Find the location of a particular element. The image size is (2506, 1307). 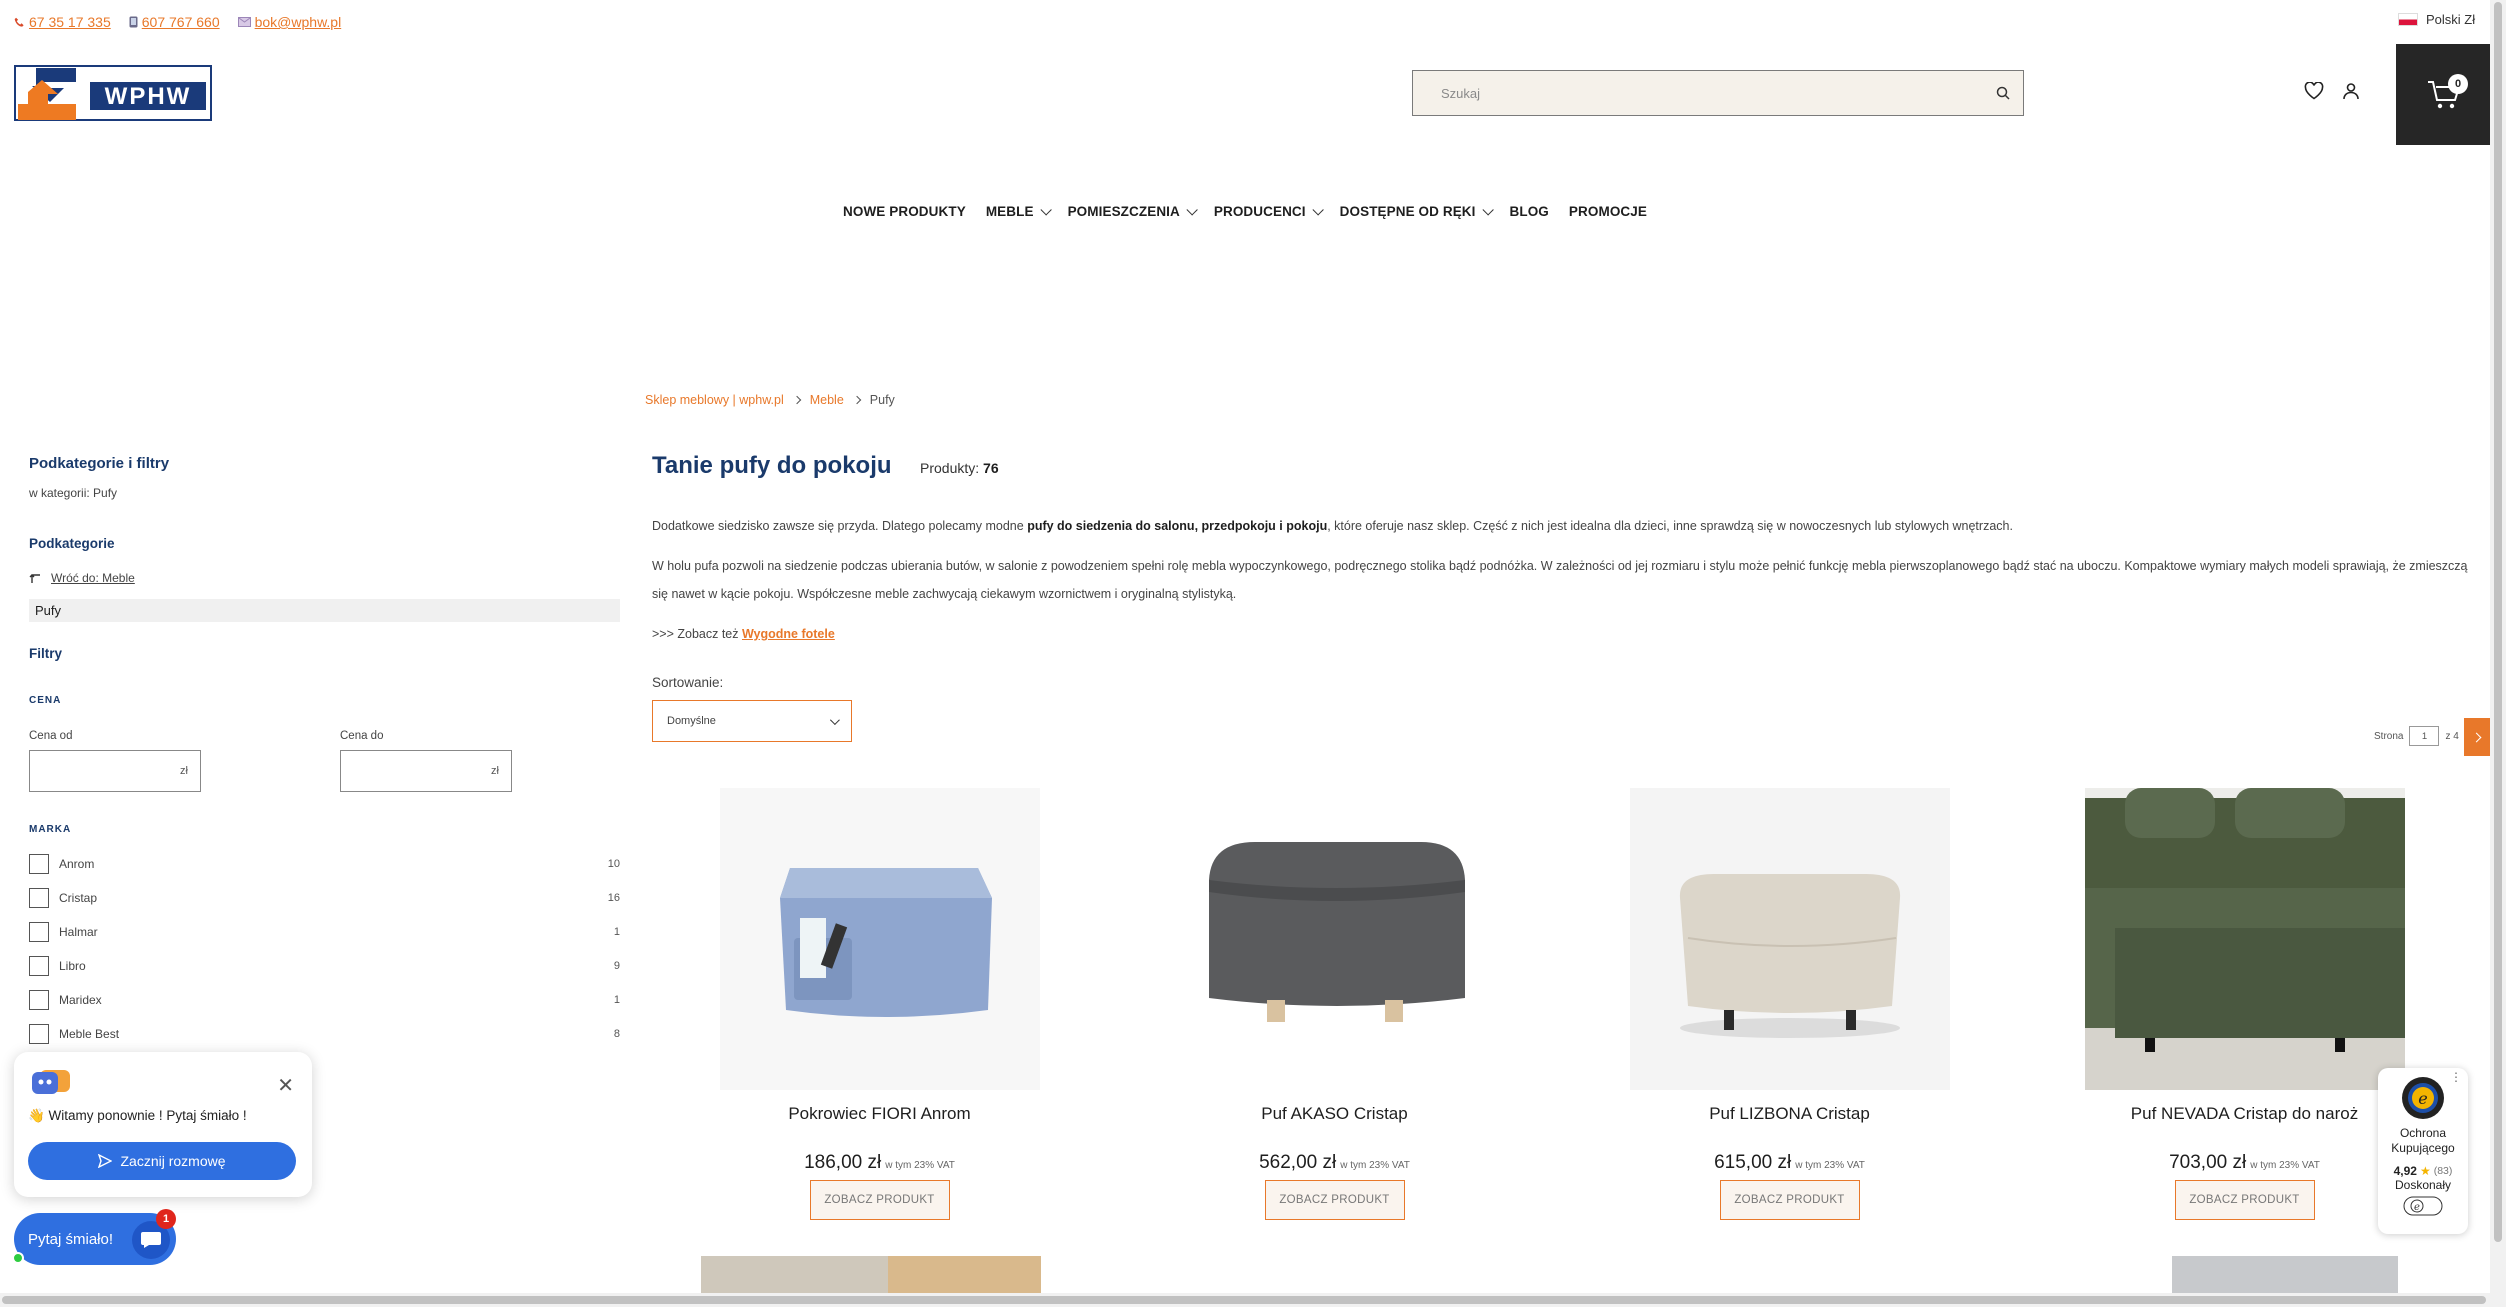

more-options-icon: ⋮ is located at coordinates (2456, 1077).